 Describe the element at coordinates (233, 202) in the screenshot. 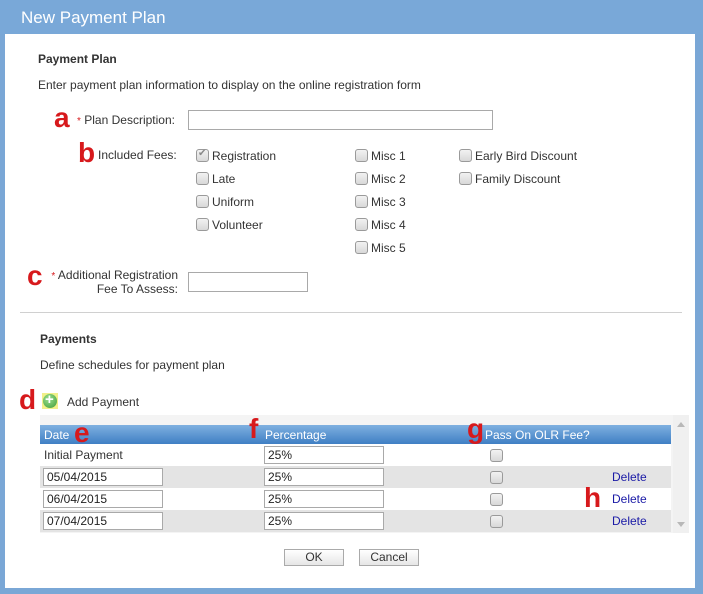

I see `fee-option-label: Uniform` at that location.